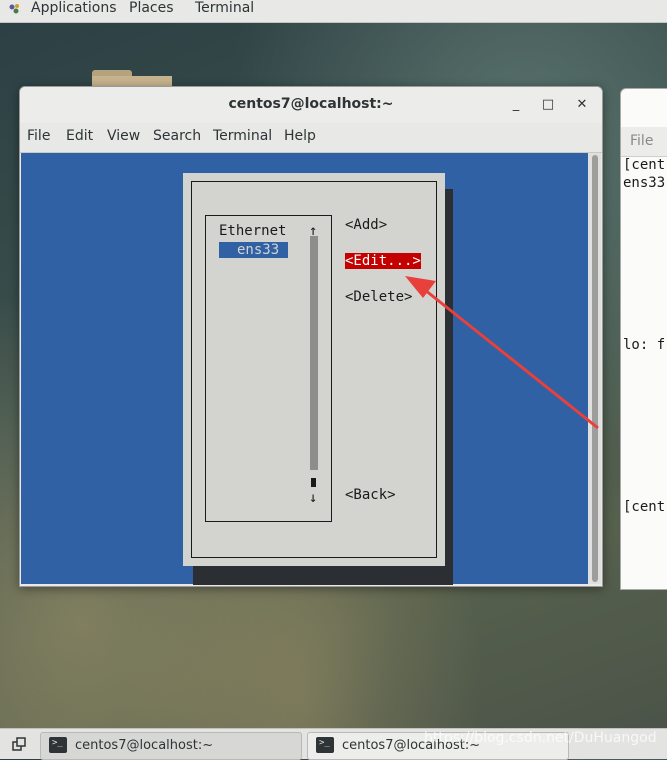 This screenshot has width=667, height=760. I want to click on taskbar-item-terminal-1: >_ centos7@localhost:~, so click(171, 746).